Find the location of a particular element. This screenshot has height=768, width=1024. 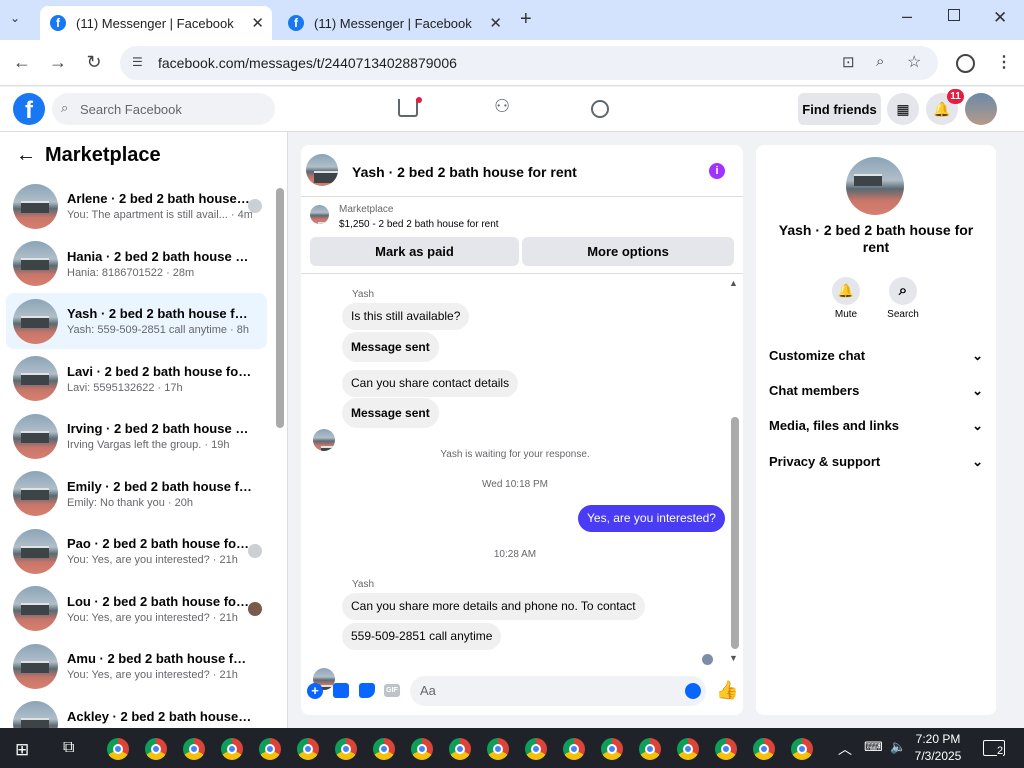

clock-time: 7:20 PM is located at coordinates (938, 739).